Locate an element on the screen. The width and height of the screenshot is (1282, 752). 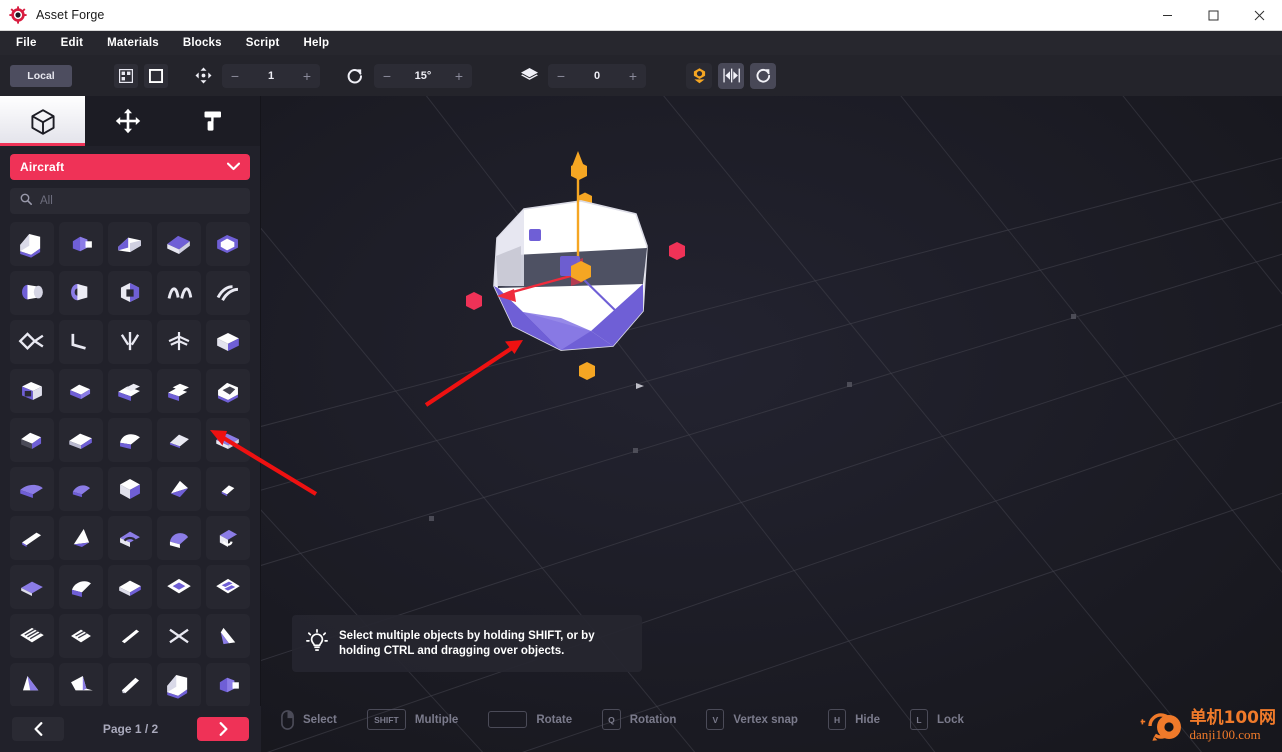
asset-tile-thick-wedge-plate is located at coordinates (179, 244).